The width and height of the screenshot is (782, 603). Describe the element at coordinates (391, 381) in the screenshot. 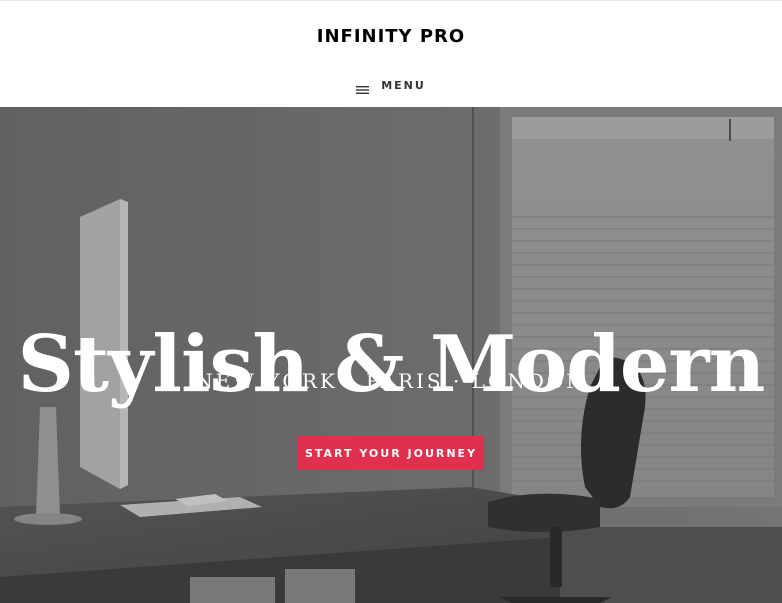

I see `hero-subtitle: NEW YORK · PARIS · LONDON` at that location.